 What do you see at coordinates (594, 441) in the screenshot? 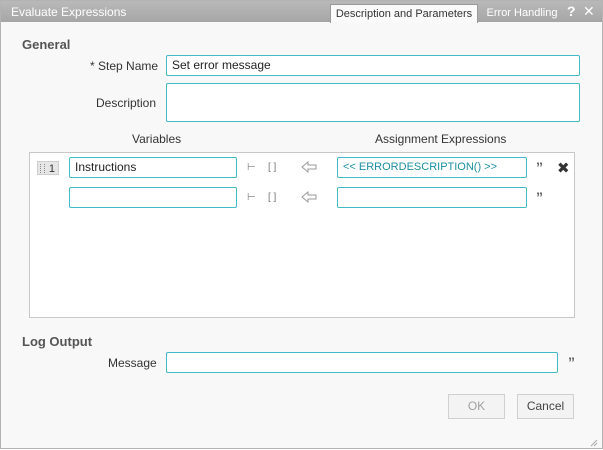
I see `resize-grip-icon` at bounding box center [594, 441].